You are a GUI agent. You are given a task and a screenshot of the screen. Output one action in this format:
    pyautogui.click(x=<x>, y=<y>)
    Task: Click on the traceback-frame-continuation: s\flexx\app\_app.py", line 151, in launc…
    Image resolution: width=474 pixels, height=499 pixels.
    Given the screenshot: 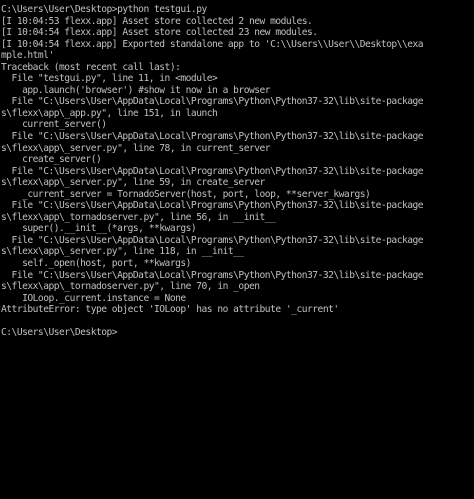 What is the action you would take?
    pyautogui.click(x=109, y=113)
    